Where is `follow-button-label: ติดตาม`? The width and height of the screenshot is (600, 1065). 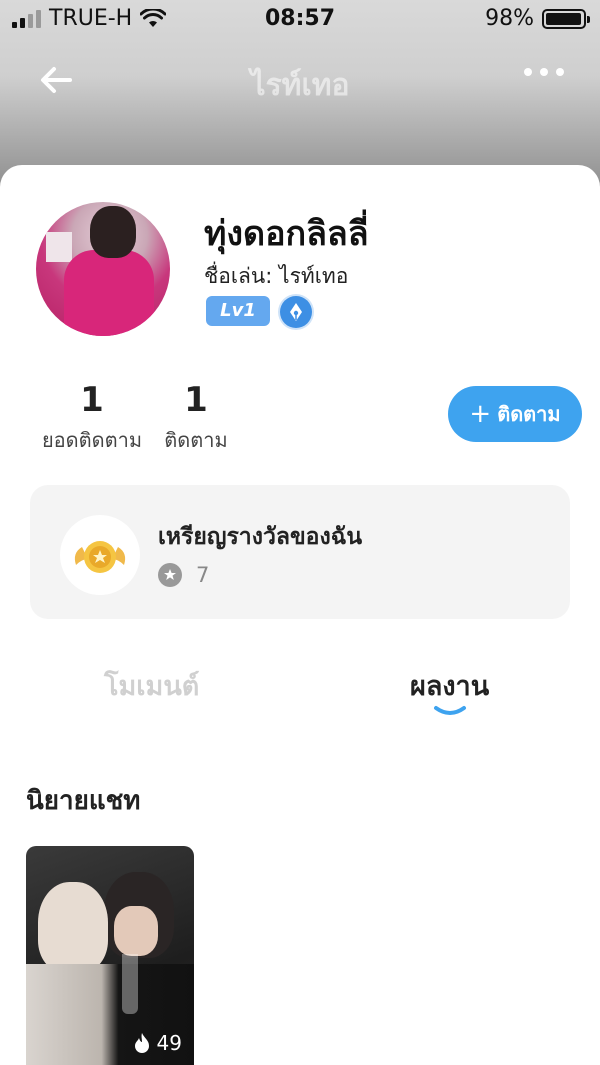
follow-button-label: ติดตาม is located at coordinates (529, 414).